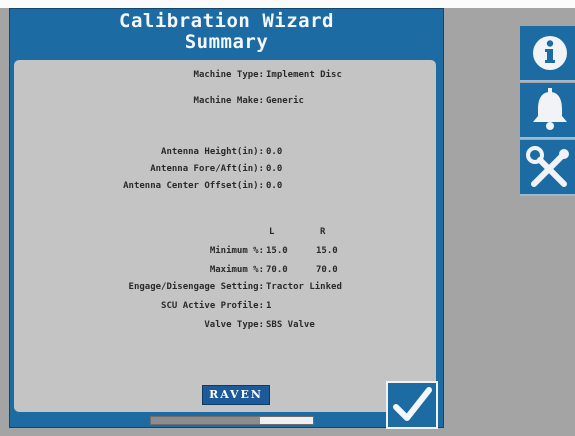 This screenshot has width=575, height=436. I want to click on antenna-fore-aft-label: Antenna Fore/Aft(in):, so click(207, 169).